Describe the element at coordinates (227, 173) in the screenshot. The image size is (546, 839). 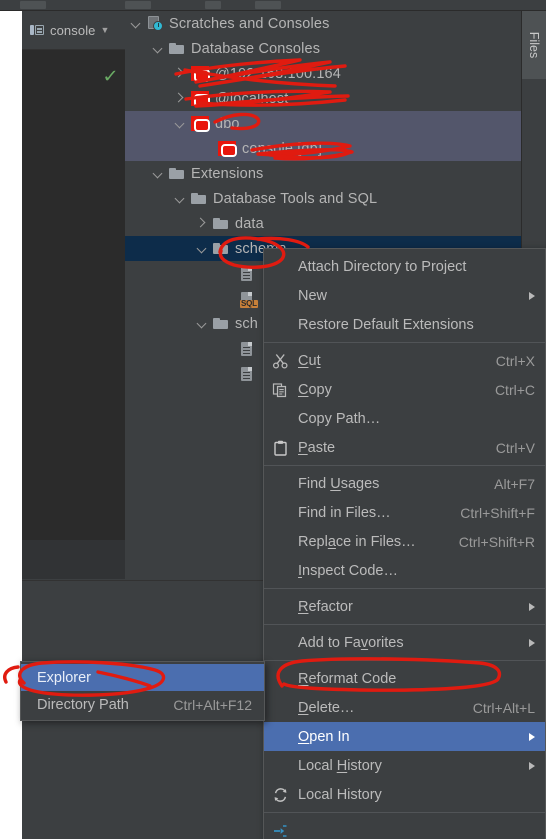
I see `tree-row-label: Extensions` at that location.